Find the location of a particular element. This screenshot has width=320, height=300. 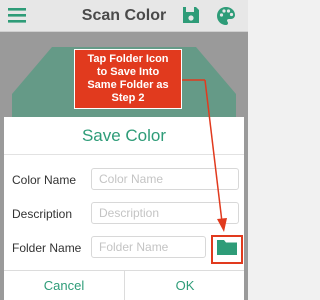

callout-line: to Save Into is located at coordinates (128, 72).